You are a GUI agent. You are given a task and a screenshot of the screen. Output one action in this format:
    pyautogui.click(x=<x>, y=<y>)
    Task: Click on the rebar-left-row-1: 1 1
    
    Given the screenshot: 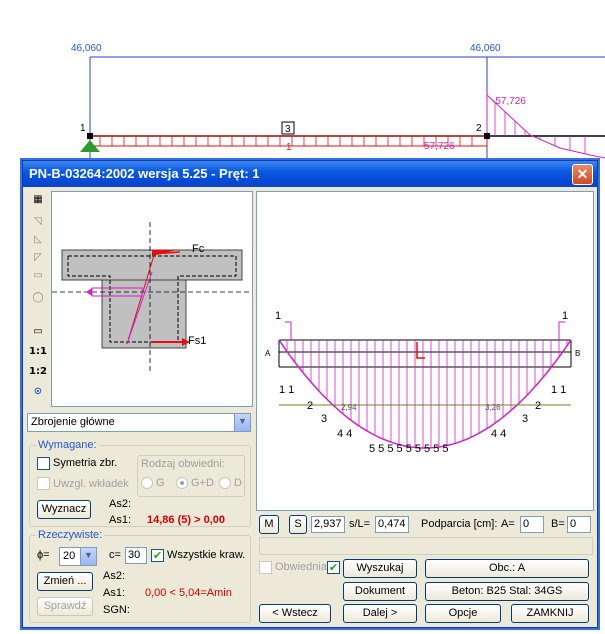 What is the action you would take?
    pyautogui.click(x=286, y=390)
    